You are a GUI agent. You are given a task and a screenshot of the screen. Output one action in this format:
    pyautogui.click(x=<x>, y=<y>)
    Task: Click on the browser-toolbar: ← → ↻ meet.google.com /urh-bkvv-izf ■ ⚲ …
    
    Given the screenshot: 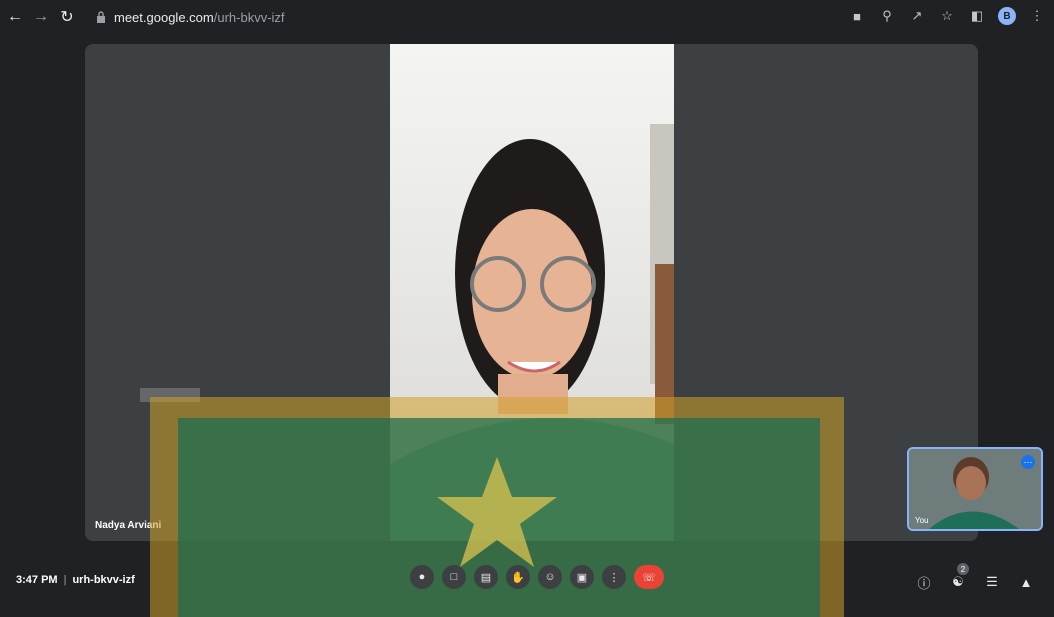 What is the action you would take?
    pyautogui.click(x=527, y=17)
    